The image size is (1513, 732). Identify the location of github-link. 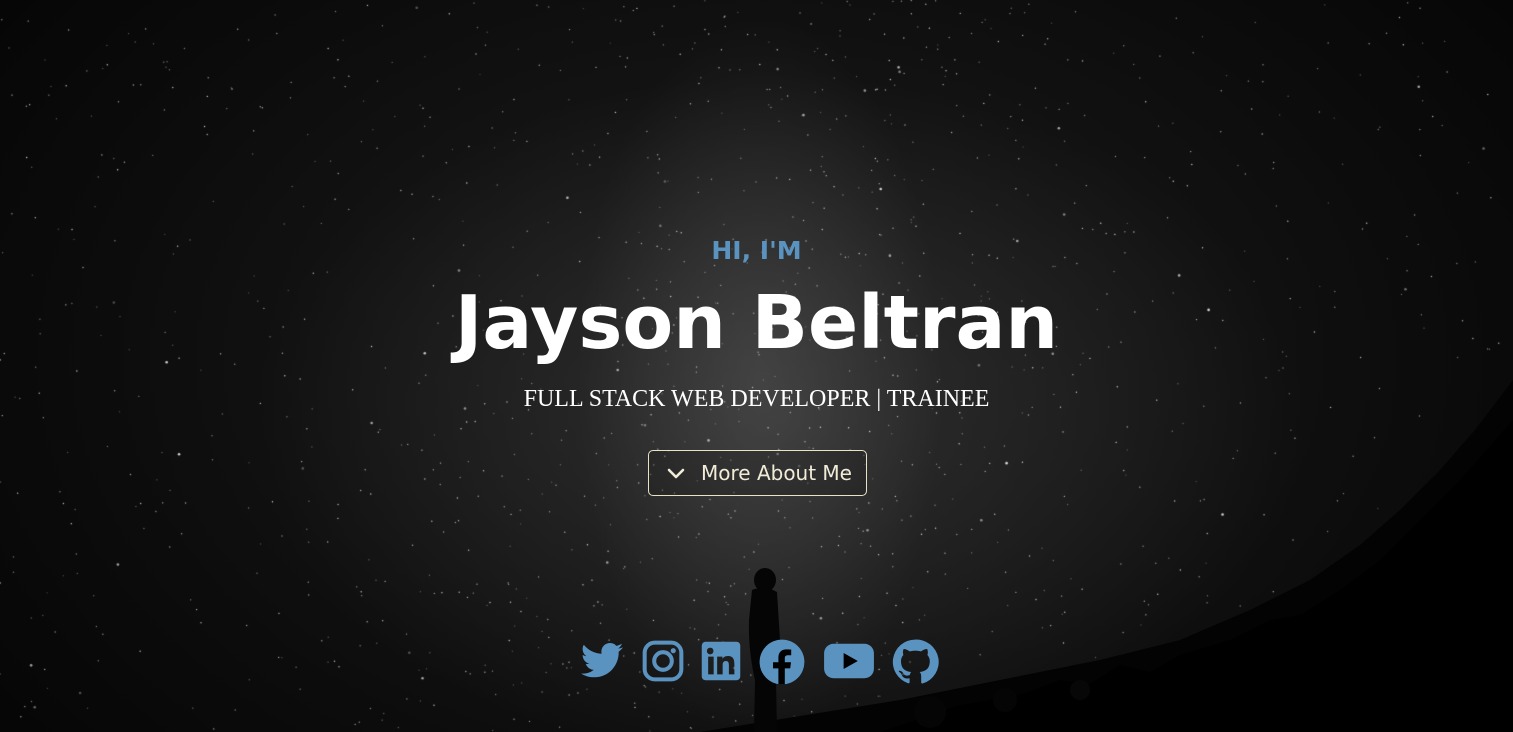
(915, 662).